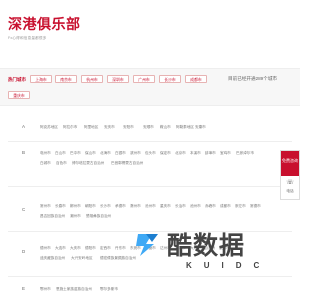 The image size is (320, 300). Describe the element at coordinates (150, 153) in the screenshot. I see `city-link: 包头市` at that location.